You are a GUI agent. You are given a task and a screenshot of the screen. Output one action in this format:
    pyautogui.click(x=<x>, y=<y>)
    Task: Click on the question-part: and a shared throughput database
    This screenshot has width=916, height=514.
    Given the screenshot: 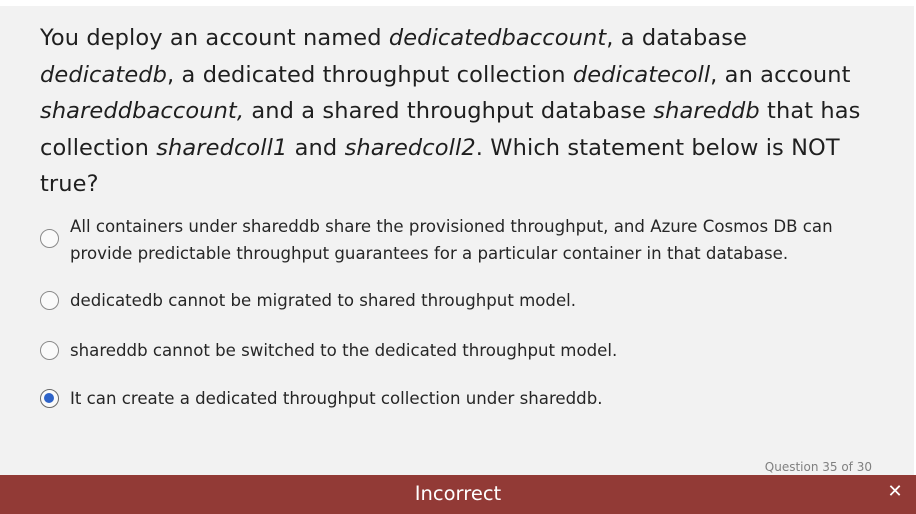 What is the action you would take?
    pyautogui.click(x=449, y=111)
    